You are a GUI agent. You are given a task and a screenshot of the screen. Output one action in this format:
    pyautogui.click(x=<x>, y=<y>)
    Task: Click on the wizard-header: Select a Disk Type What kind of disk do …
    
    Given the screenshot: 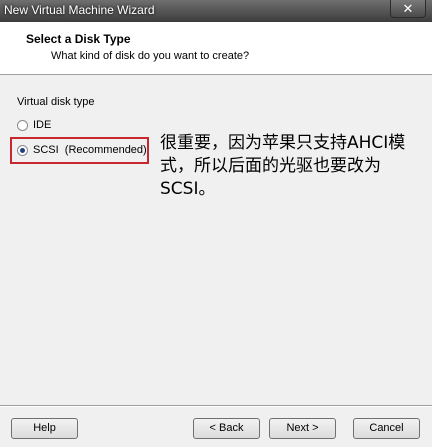 What is the action you would take?
    pyautogui.click(x=216, y=48)
    